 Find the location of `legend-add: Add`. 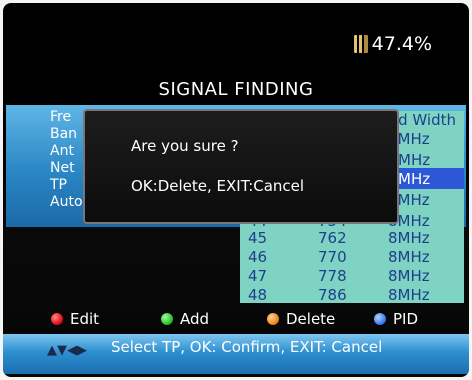

legend-add: Add is located at coordinates (185, 319).